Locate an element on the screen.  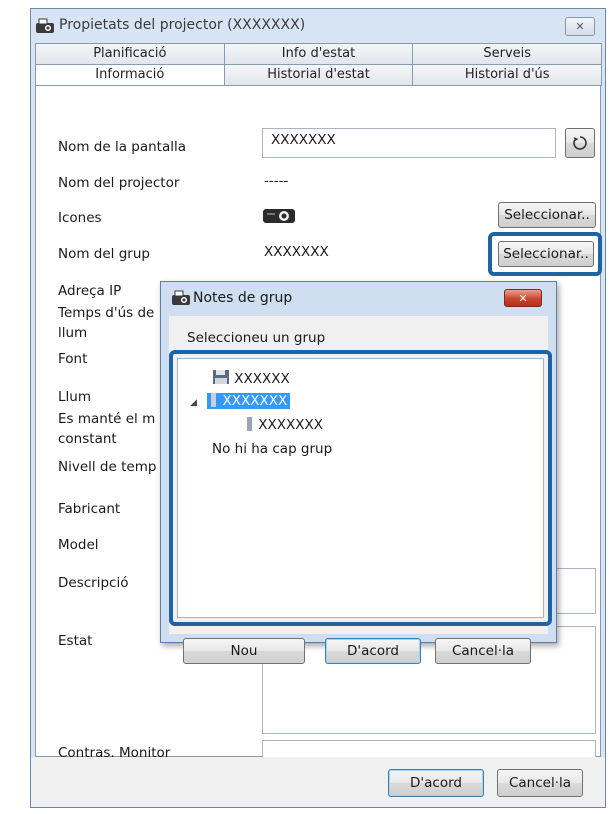
label-projector-name: Nom del projector is located at coordinates (119, 183).